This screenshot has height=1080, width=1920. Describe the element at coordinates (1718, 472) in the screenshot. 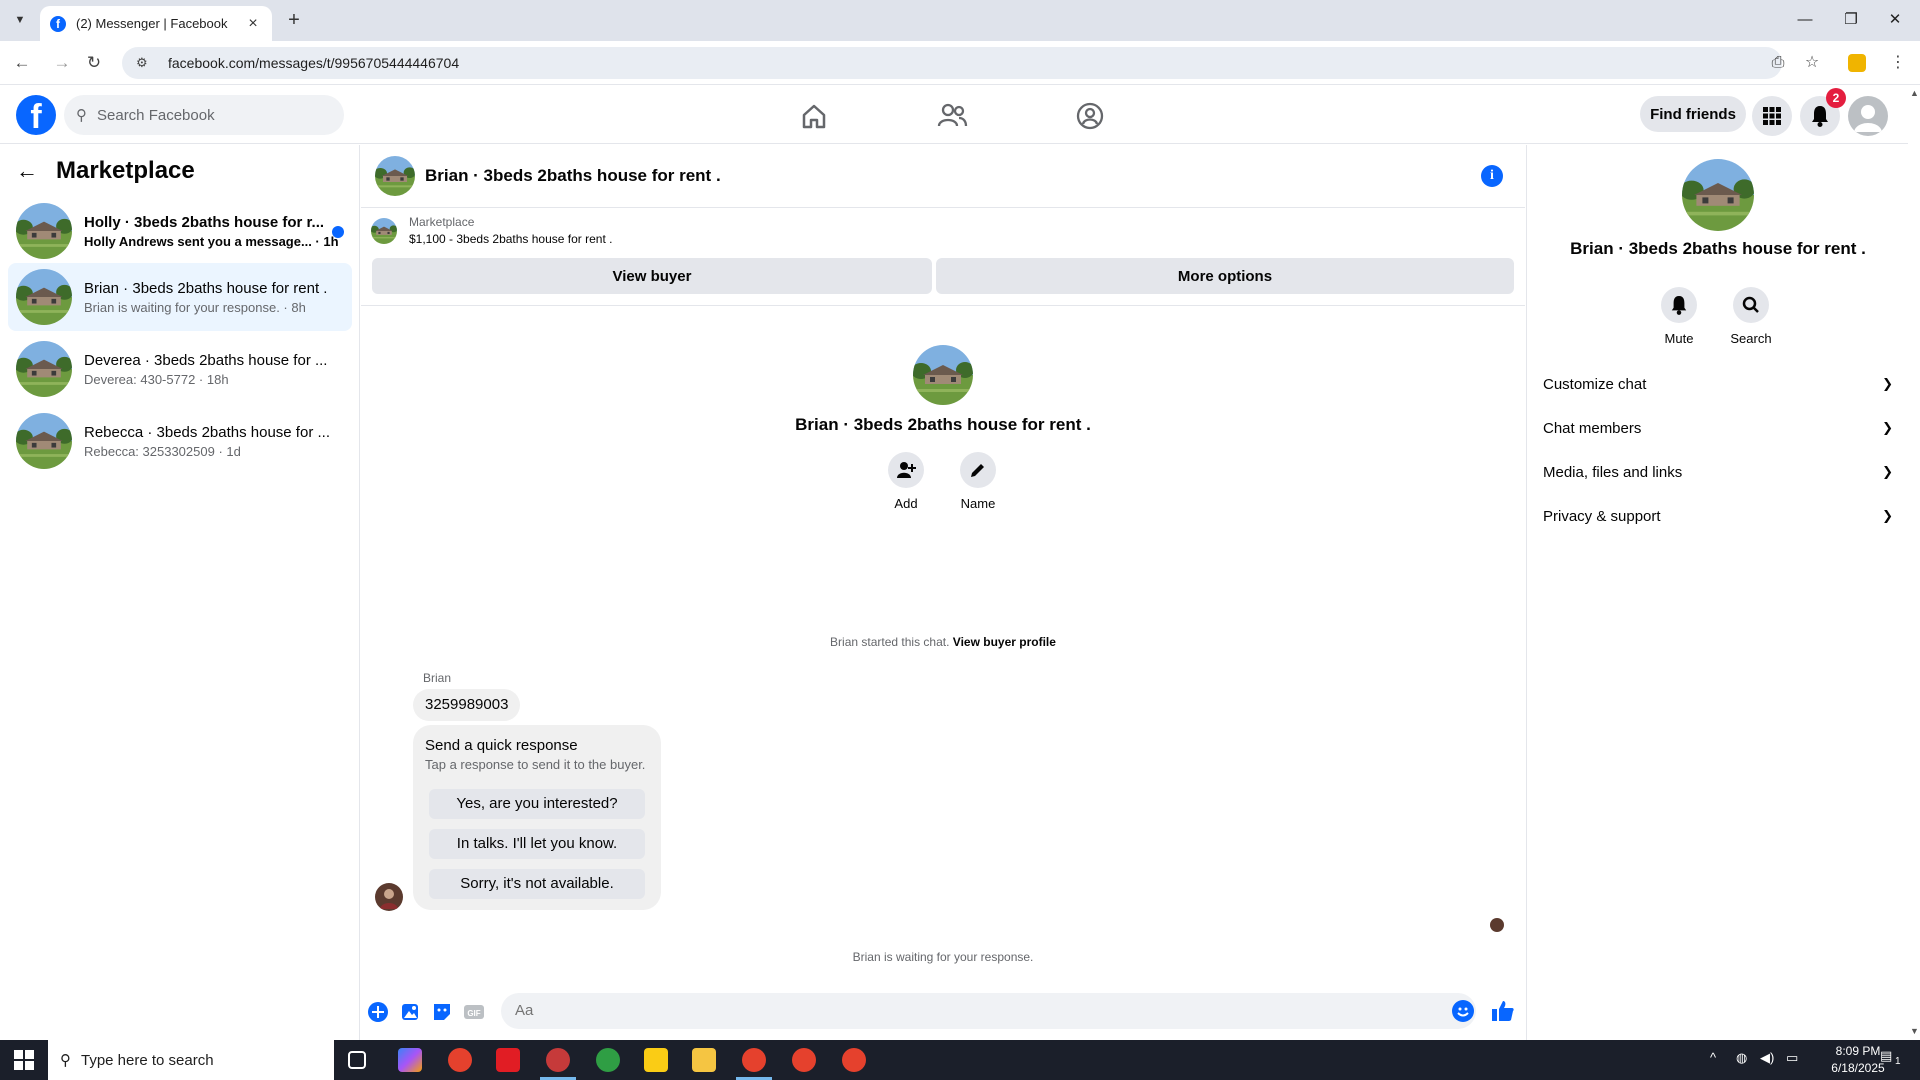

I see `media-files-links-section: Media, files and links ❯` at that location.